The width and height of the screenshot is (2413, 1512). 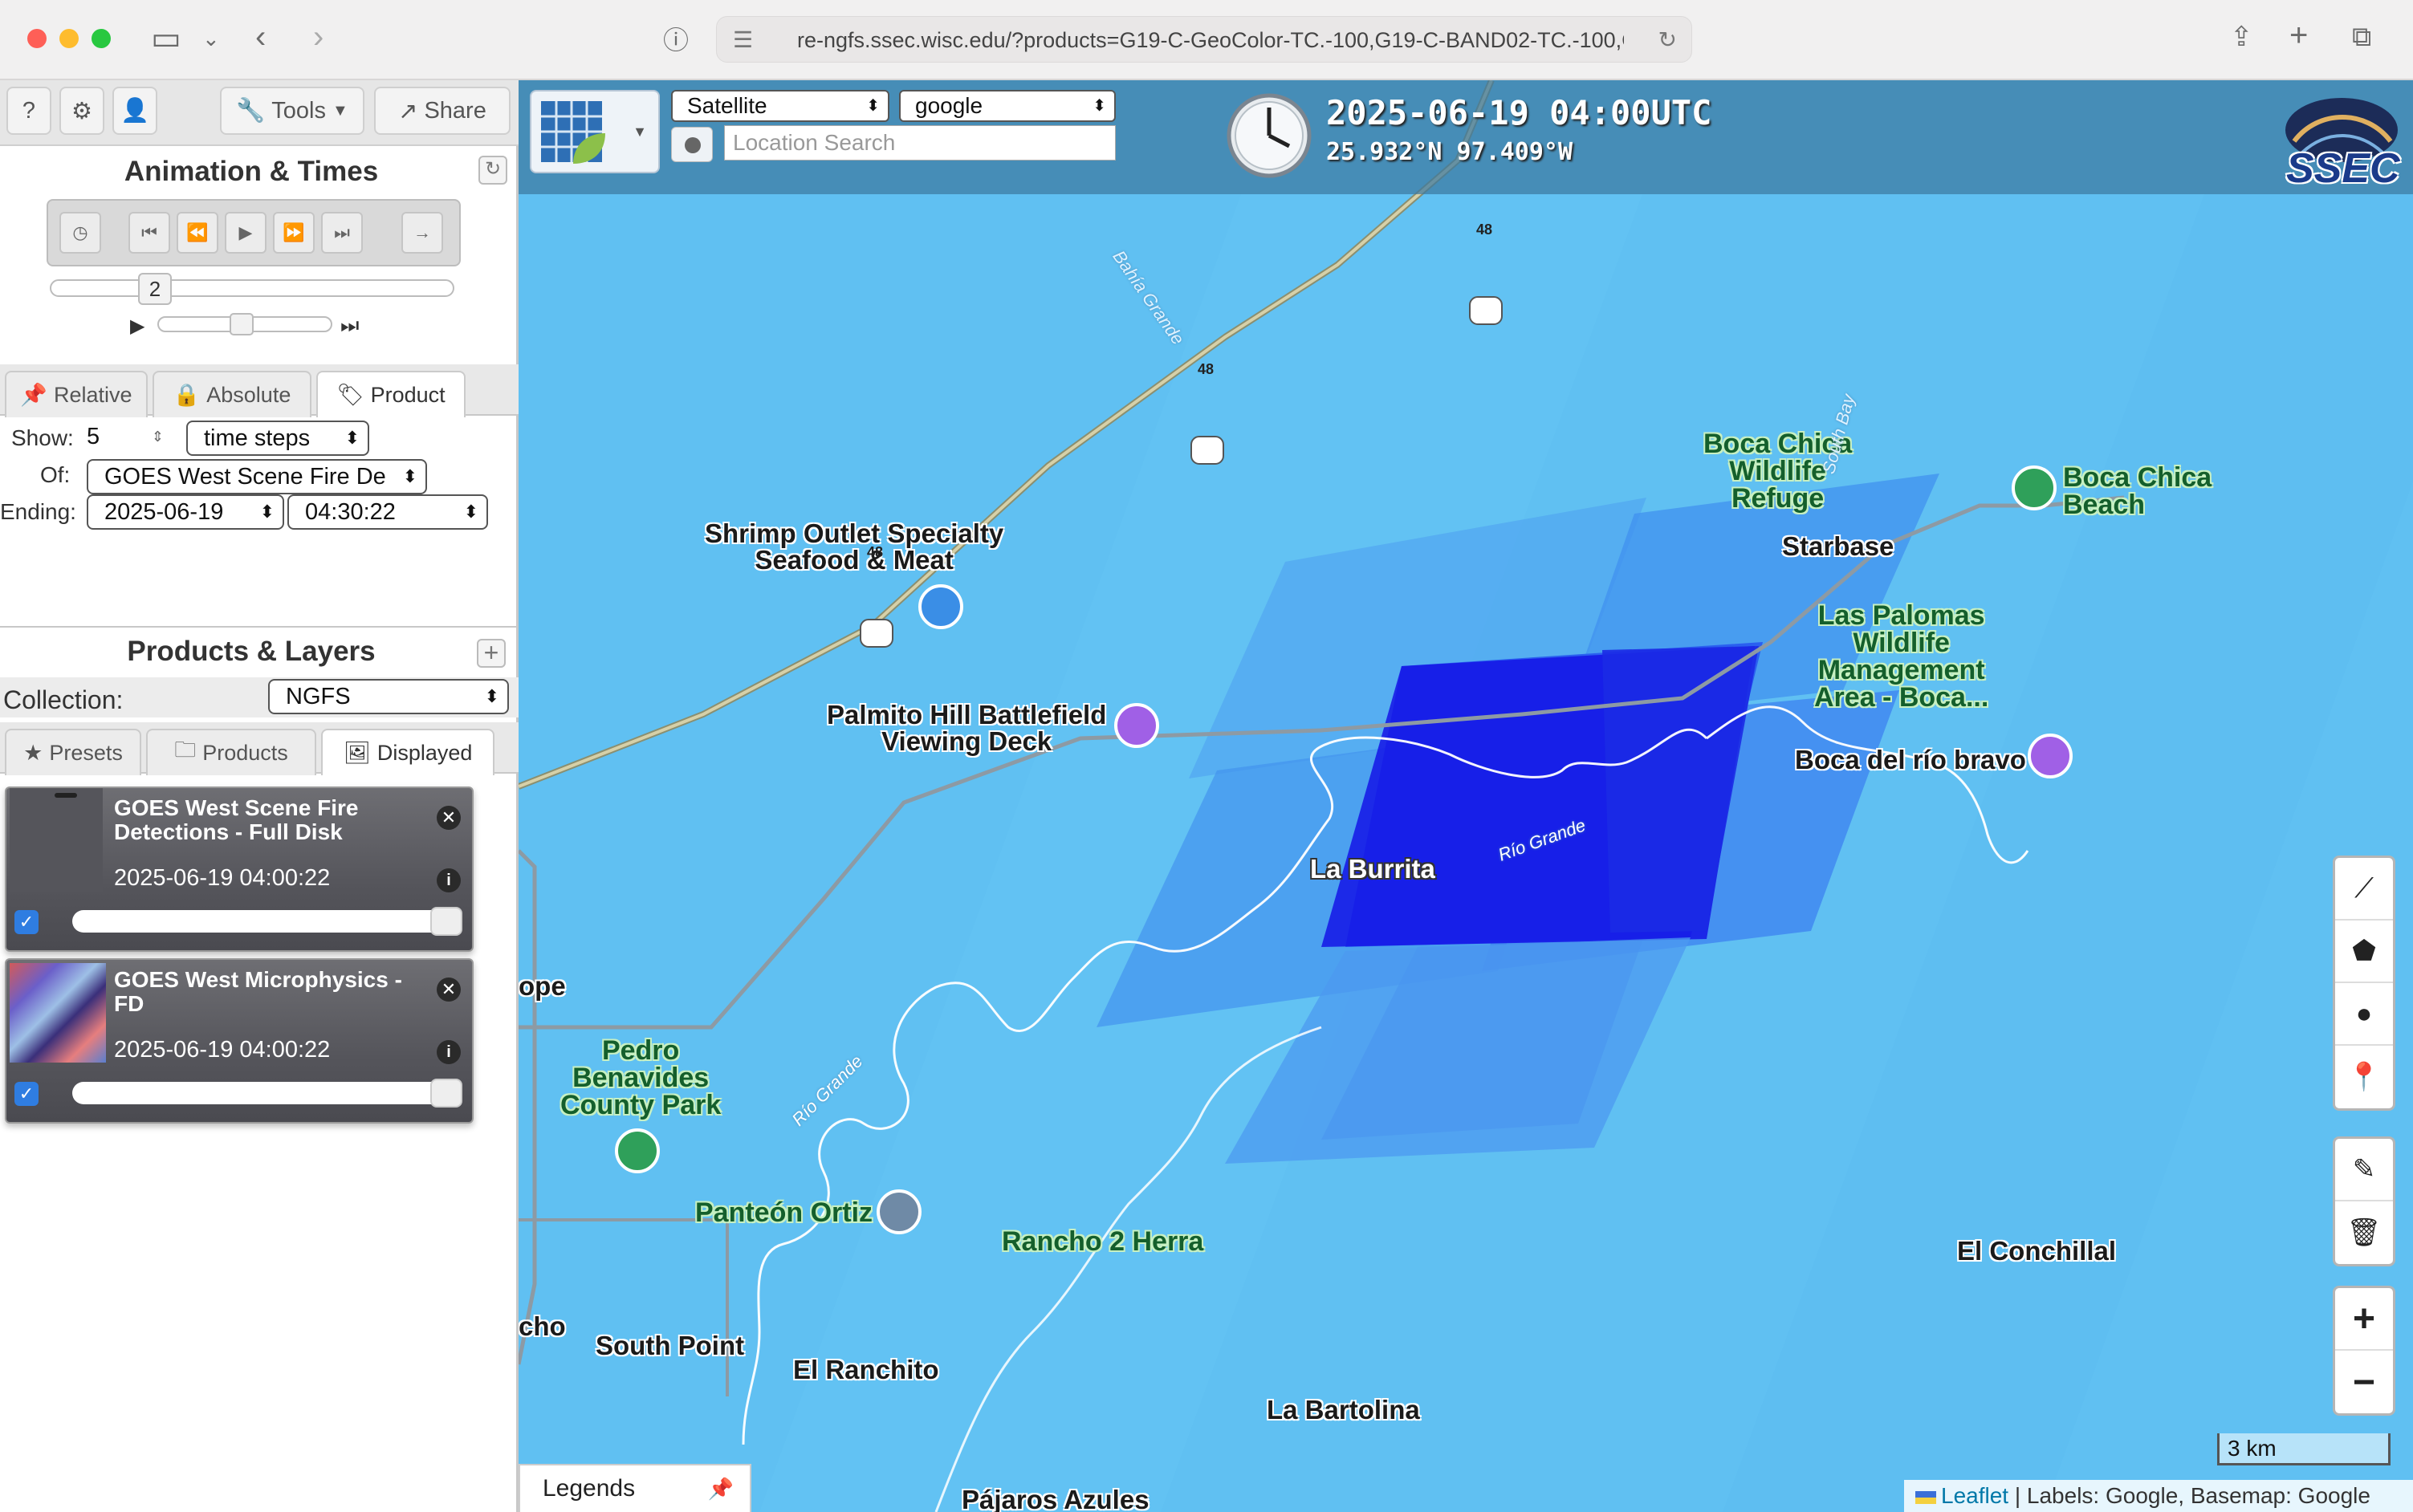 I want to click on collection-row: Collection: NGFS ⬍, so click(x=259, y=697).